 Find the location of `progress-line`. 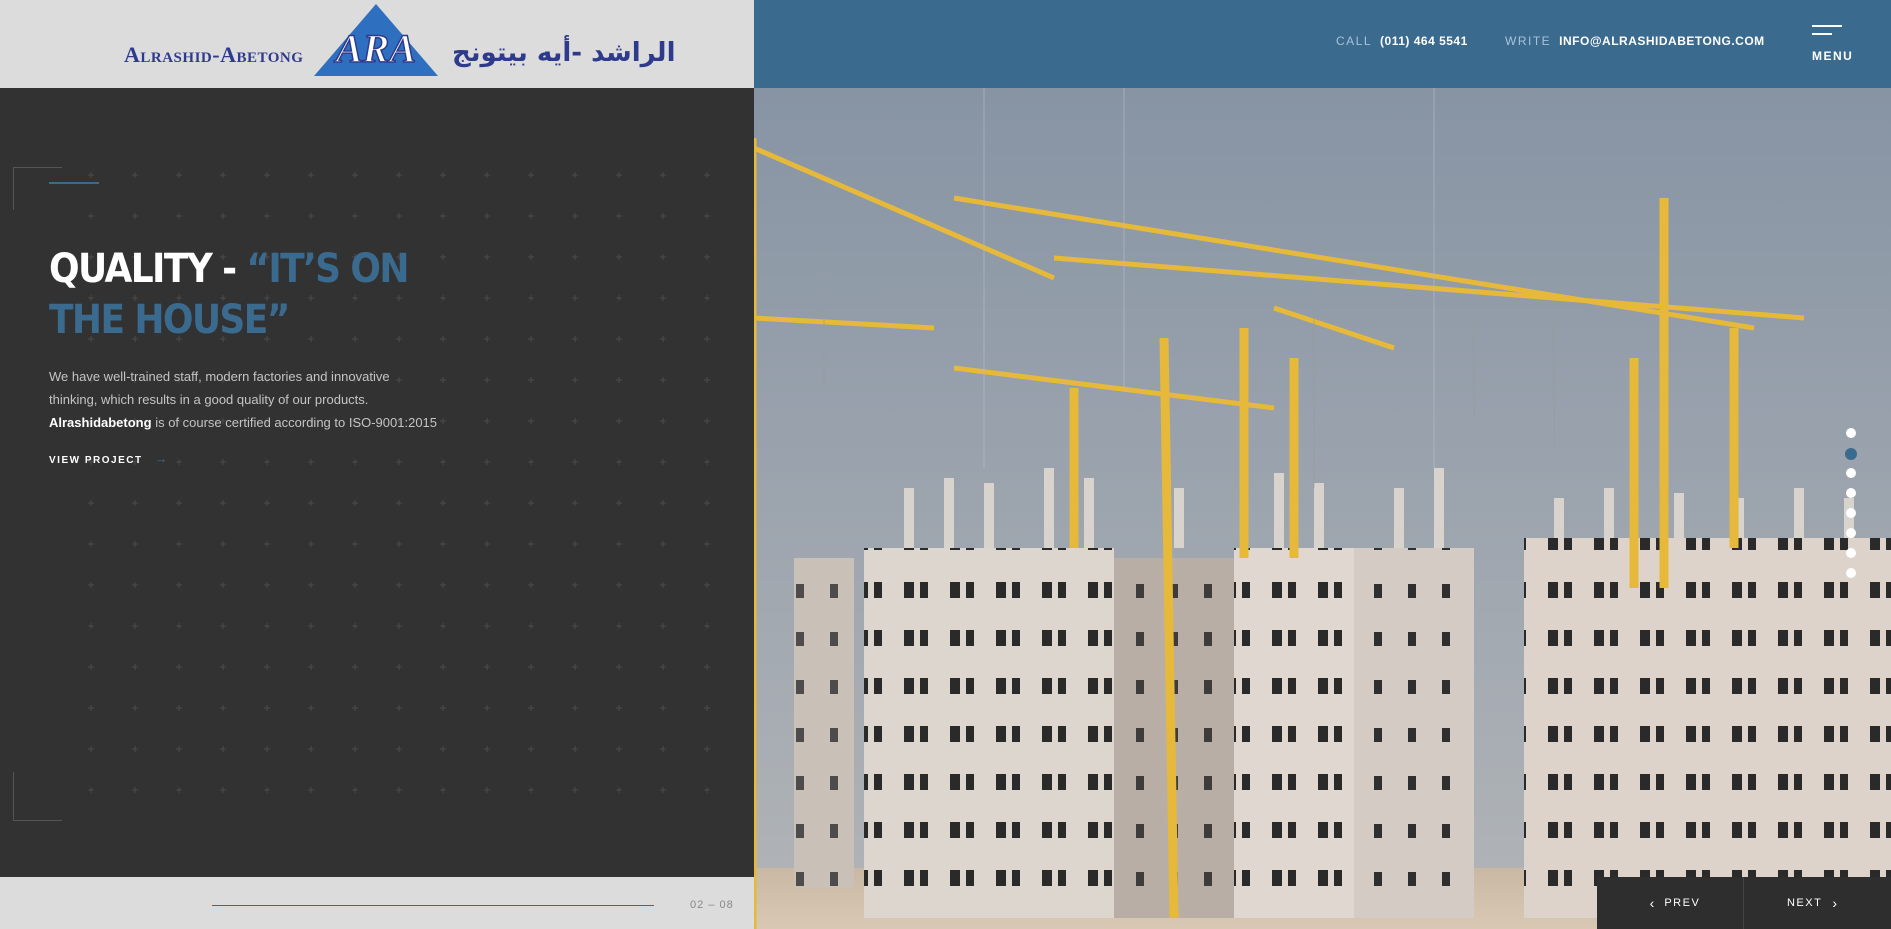

progress-line is located at coordinates (433, 905).